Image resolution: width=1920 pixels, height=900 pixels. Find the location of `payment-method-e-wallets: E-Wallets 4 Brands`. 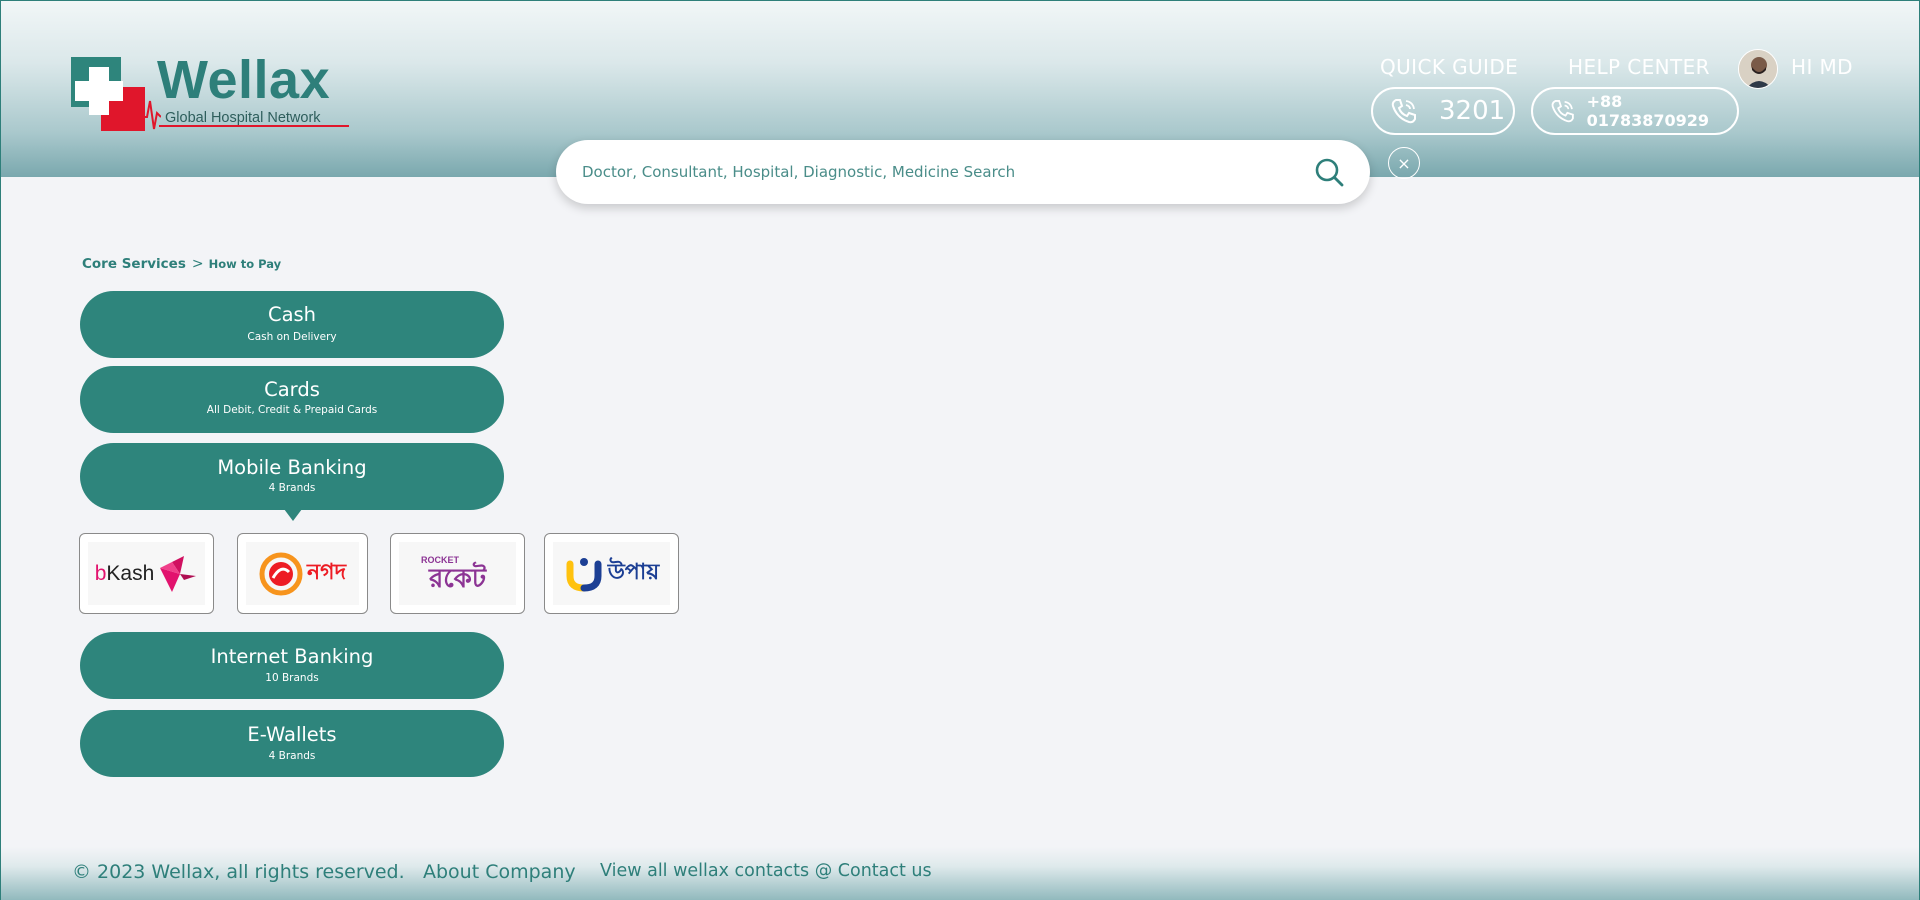

payment-method-e-wallets: E-Wallets 4 Brands is located at coordinates (292, 743).